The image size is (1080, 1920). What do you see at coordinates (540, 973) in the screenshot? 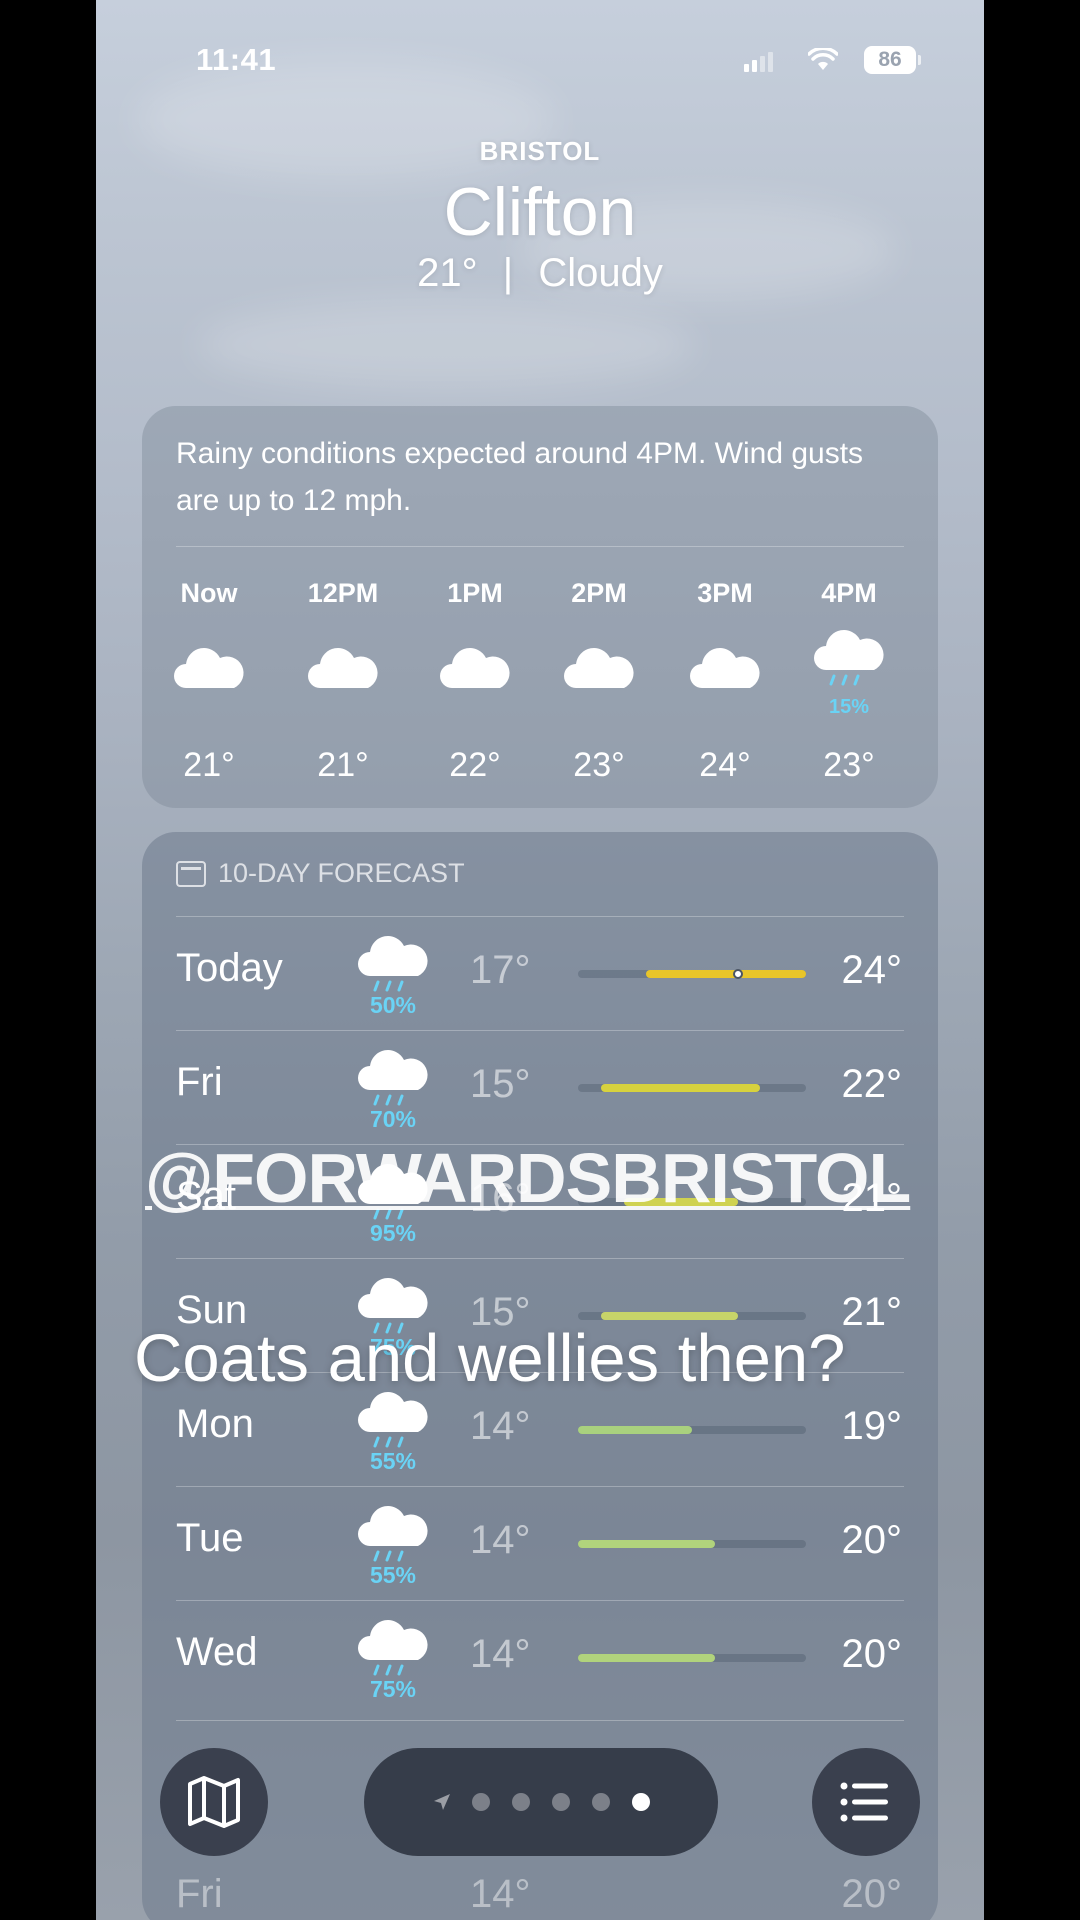
I see `day-row: Today 50% 17° 24°` at bounding box center [540, 973].